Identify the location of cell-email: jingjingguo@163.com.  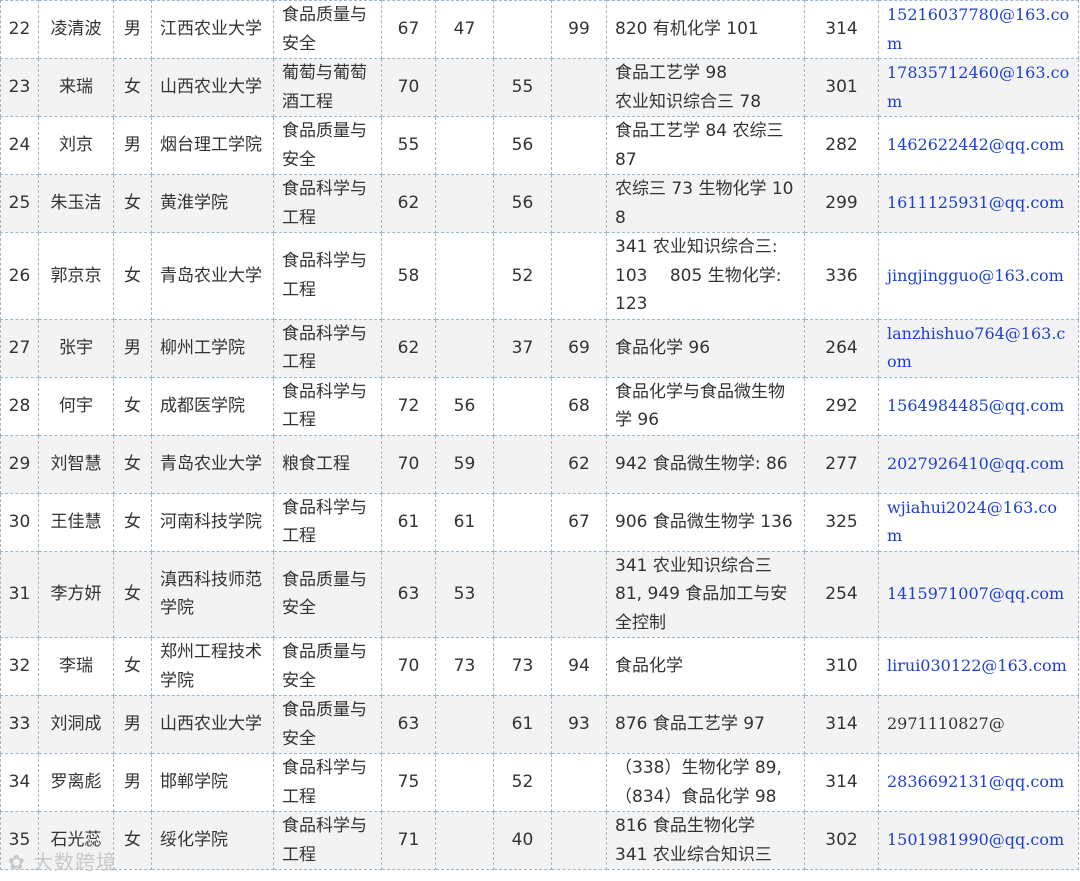
(978, 276).